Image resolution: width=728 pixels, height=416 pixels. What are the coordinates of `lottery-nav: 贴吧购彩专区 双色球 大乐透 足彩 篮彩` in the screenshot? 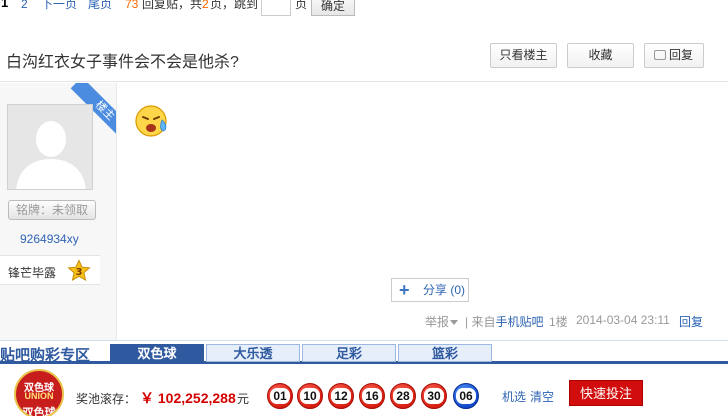 It's located at (364, 352).